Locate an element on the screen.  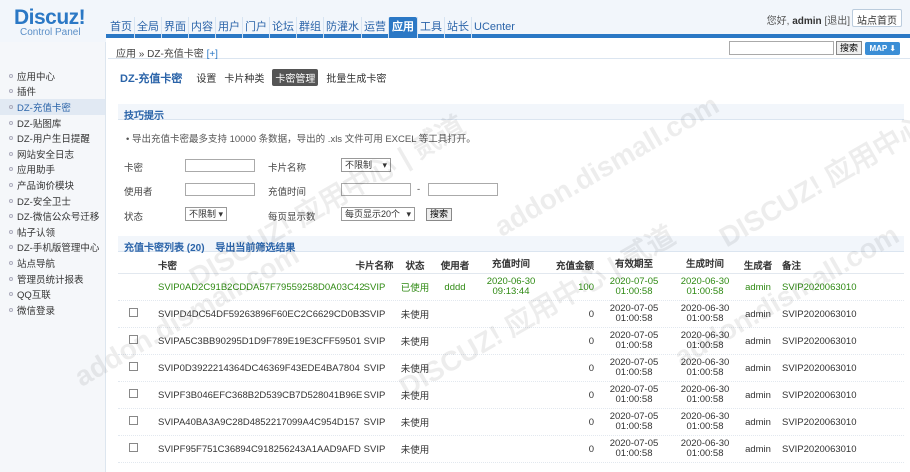
recharge-amount: 0 is located at coordinates (591, 368).